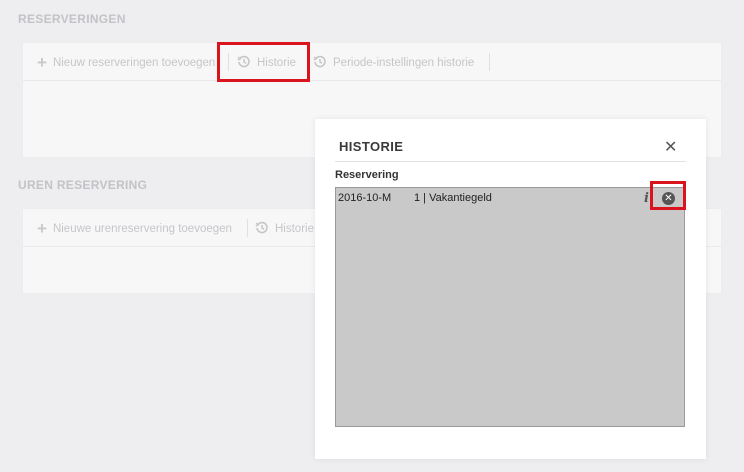 The width and height of the screenshot is (744, 472). I want to click on new-reservation-label: Nieuw reserveringen toevoegen, so click(134, 63).